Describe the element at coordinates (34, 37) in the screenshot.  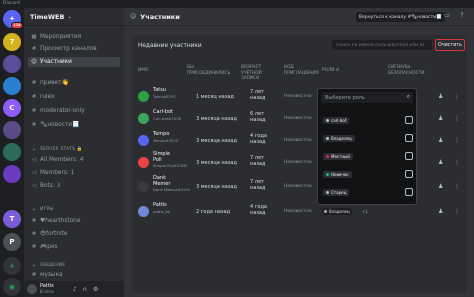
I see `calendar-icon: ▦` at that location.